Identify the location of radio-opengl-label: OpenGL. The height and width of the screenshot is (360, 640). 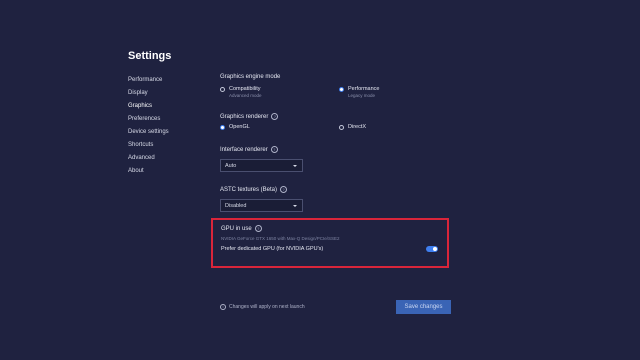
(239, 127).